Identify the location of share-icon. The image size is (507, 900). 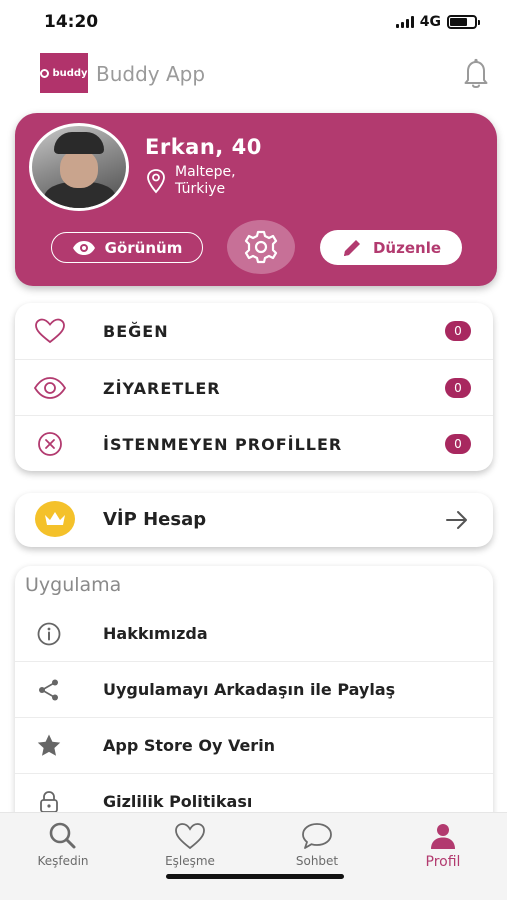
(48, 690).